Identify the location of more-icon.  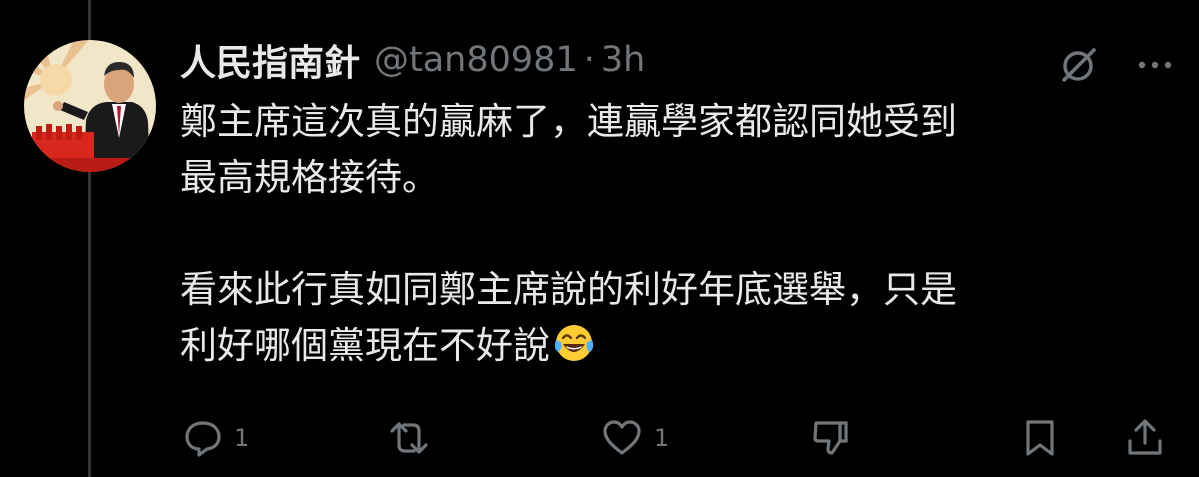
(1155, 65).